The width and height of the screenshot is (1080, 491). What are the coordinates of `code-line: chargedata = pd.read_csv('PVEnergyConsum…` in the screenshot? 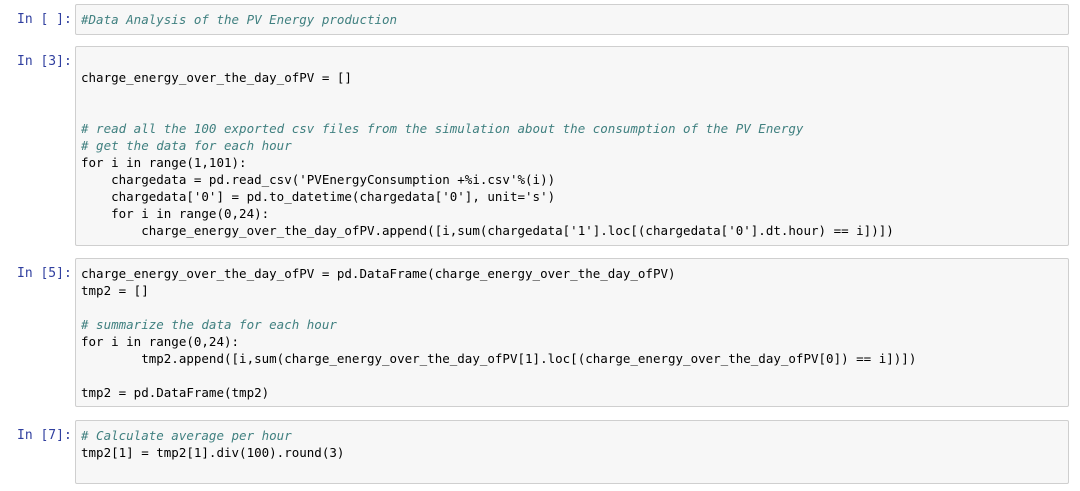 It's located at (318, 179).